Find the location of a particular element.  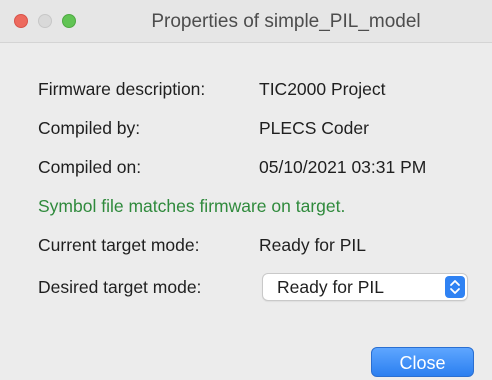

desired-target-mode-select: Ready for PIL is located at coordinates (365, 287).